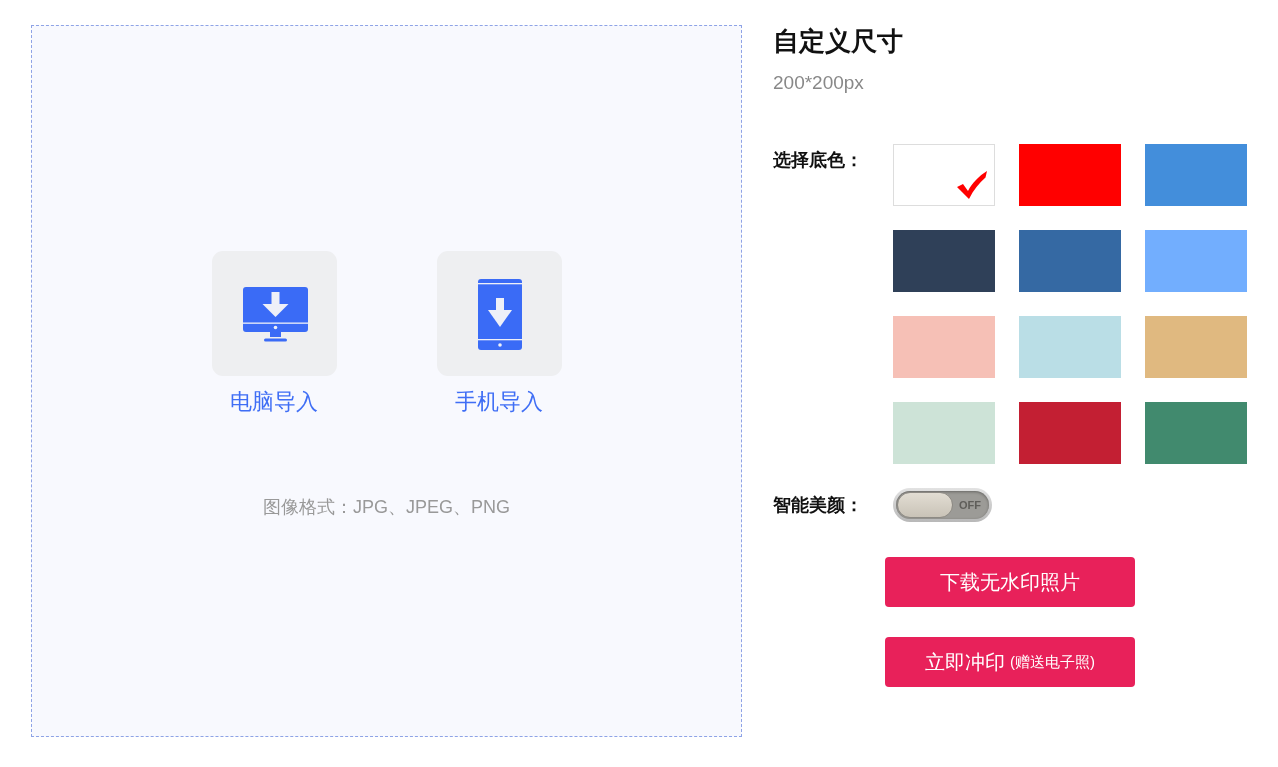  What do you see at coordinates (386, 507) in the screenshot?
I see `format-note: 图像格式：JPG、JPEG、PNG` at bounding box center [386, 507].